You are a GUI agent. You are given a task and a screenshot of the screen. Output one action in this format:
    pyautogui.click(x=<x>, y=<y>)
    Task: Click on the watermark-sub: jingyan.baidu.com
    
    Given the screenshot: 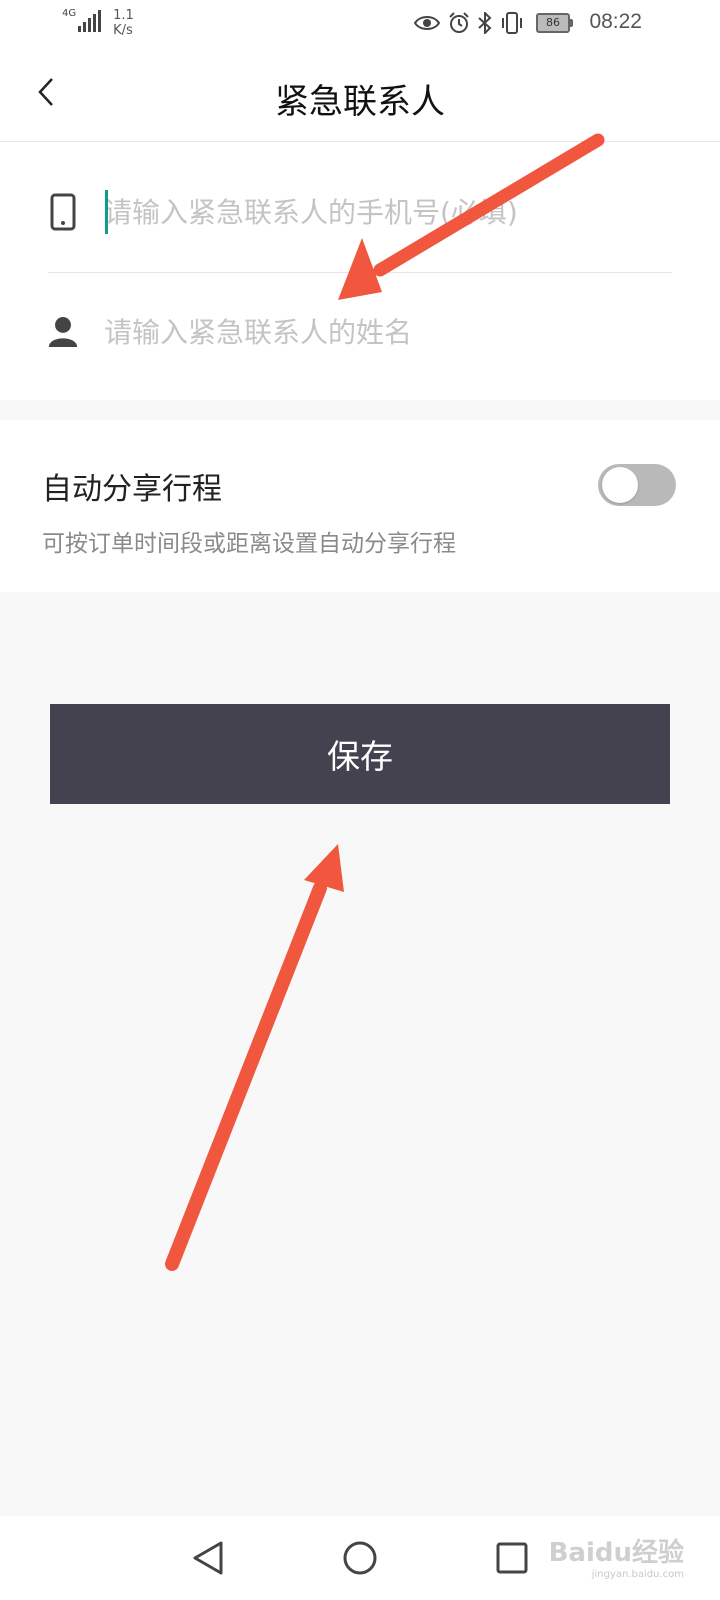 What is the action you would take?
    pyautogui.click(x=637, y=1574)
    